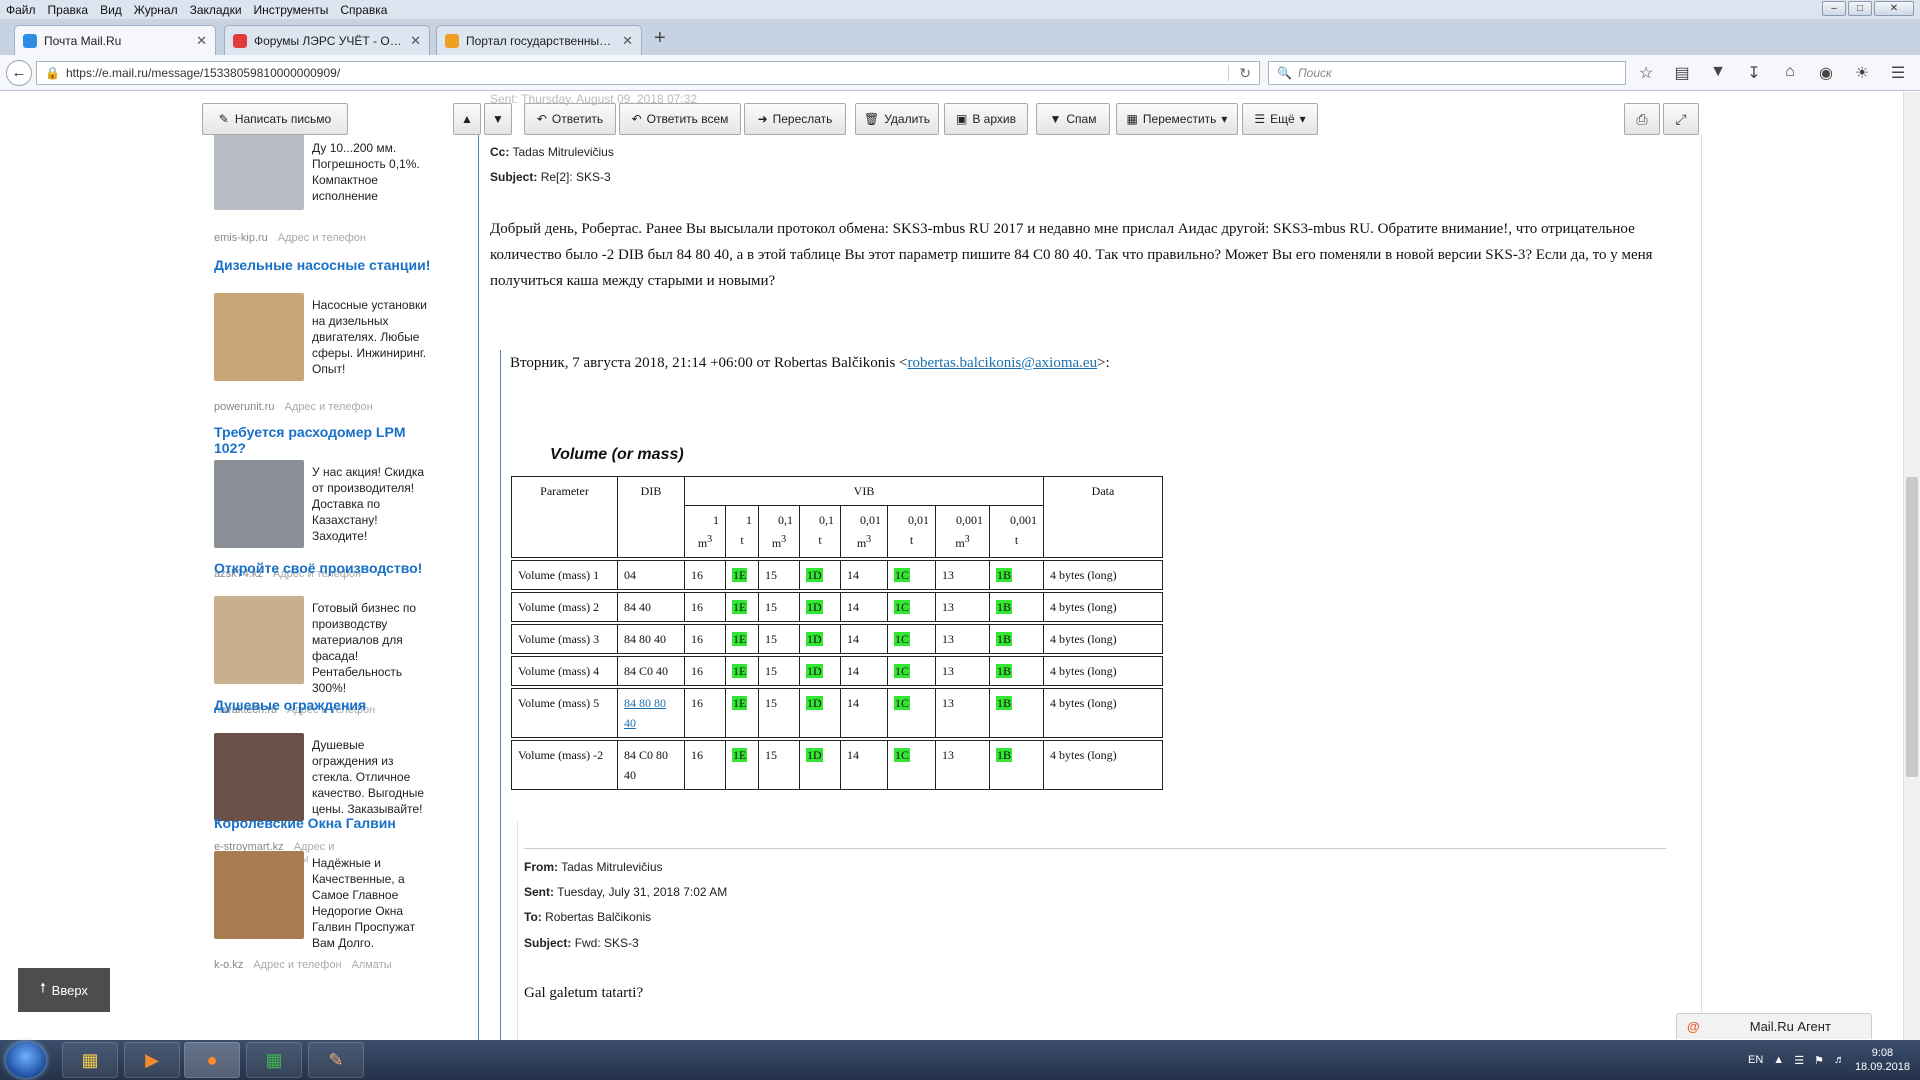 This screenshot has width=1920, height=1080. I want to click on sync-icon: ☀, so click(1862, 73).